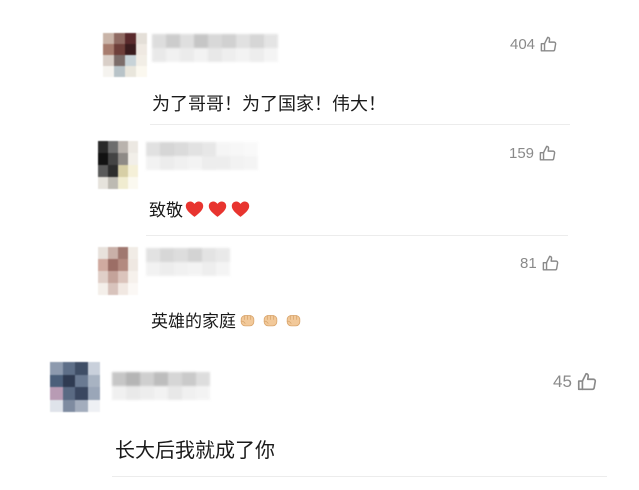  What do you see at coordinates (562, 381) in the screenshot?
I see `like-count: 45` at bounding box center [562, 381].